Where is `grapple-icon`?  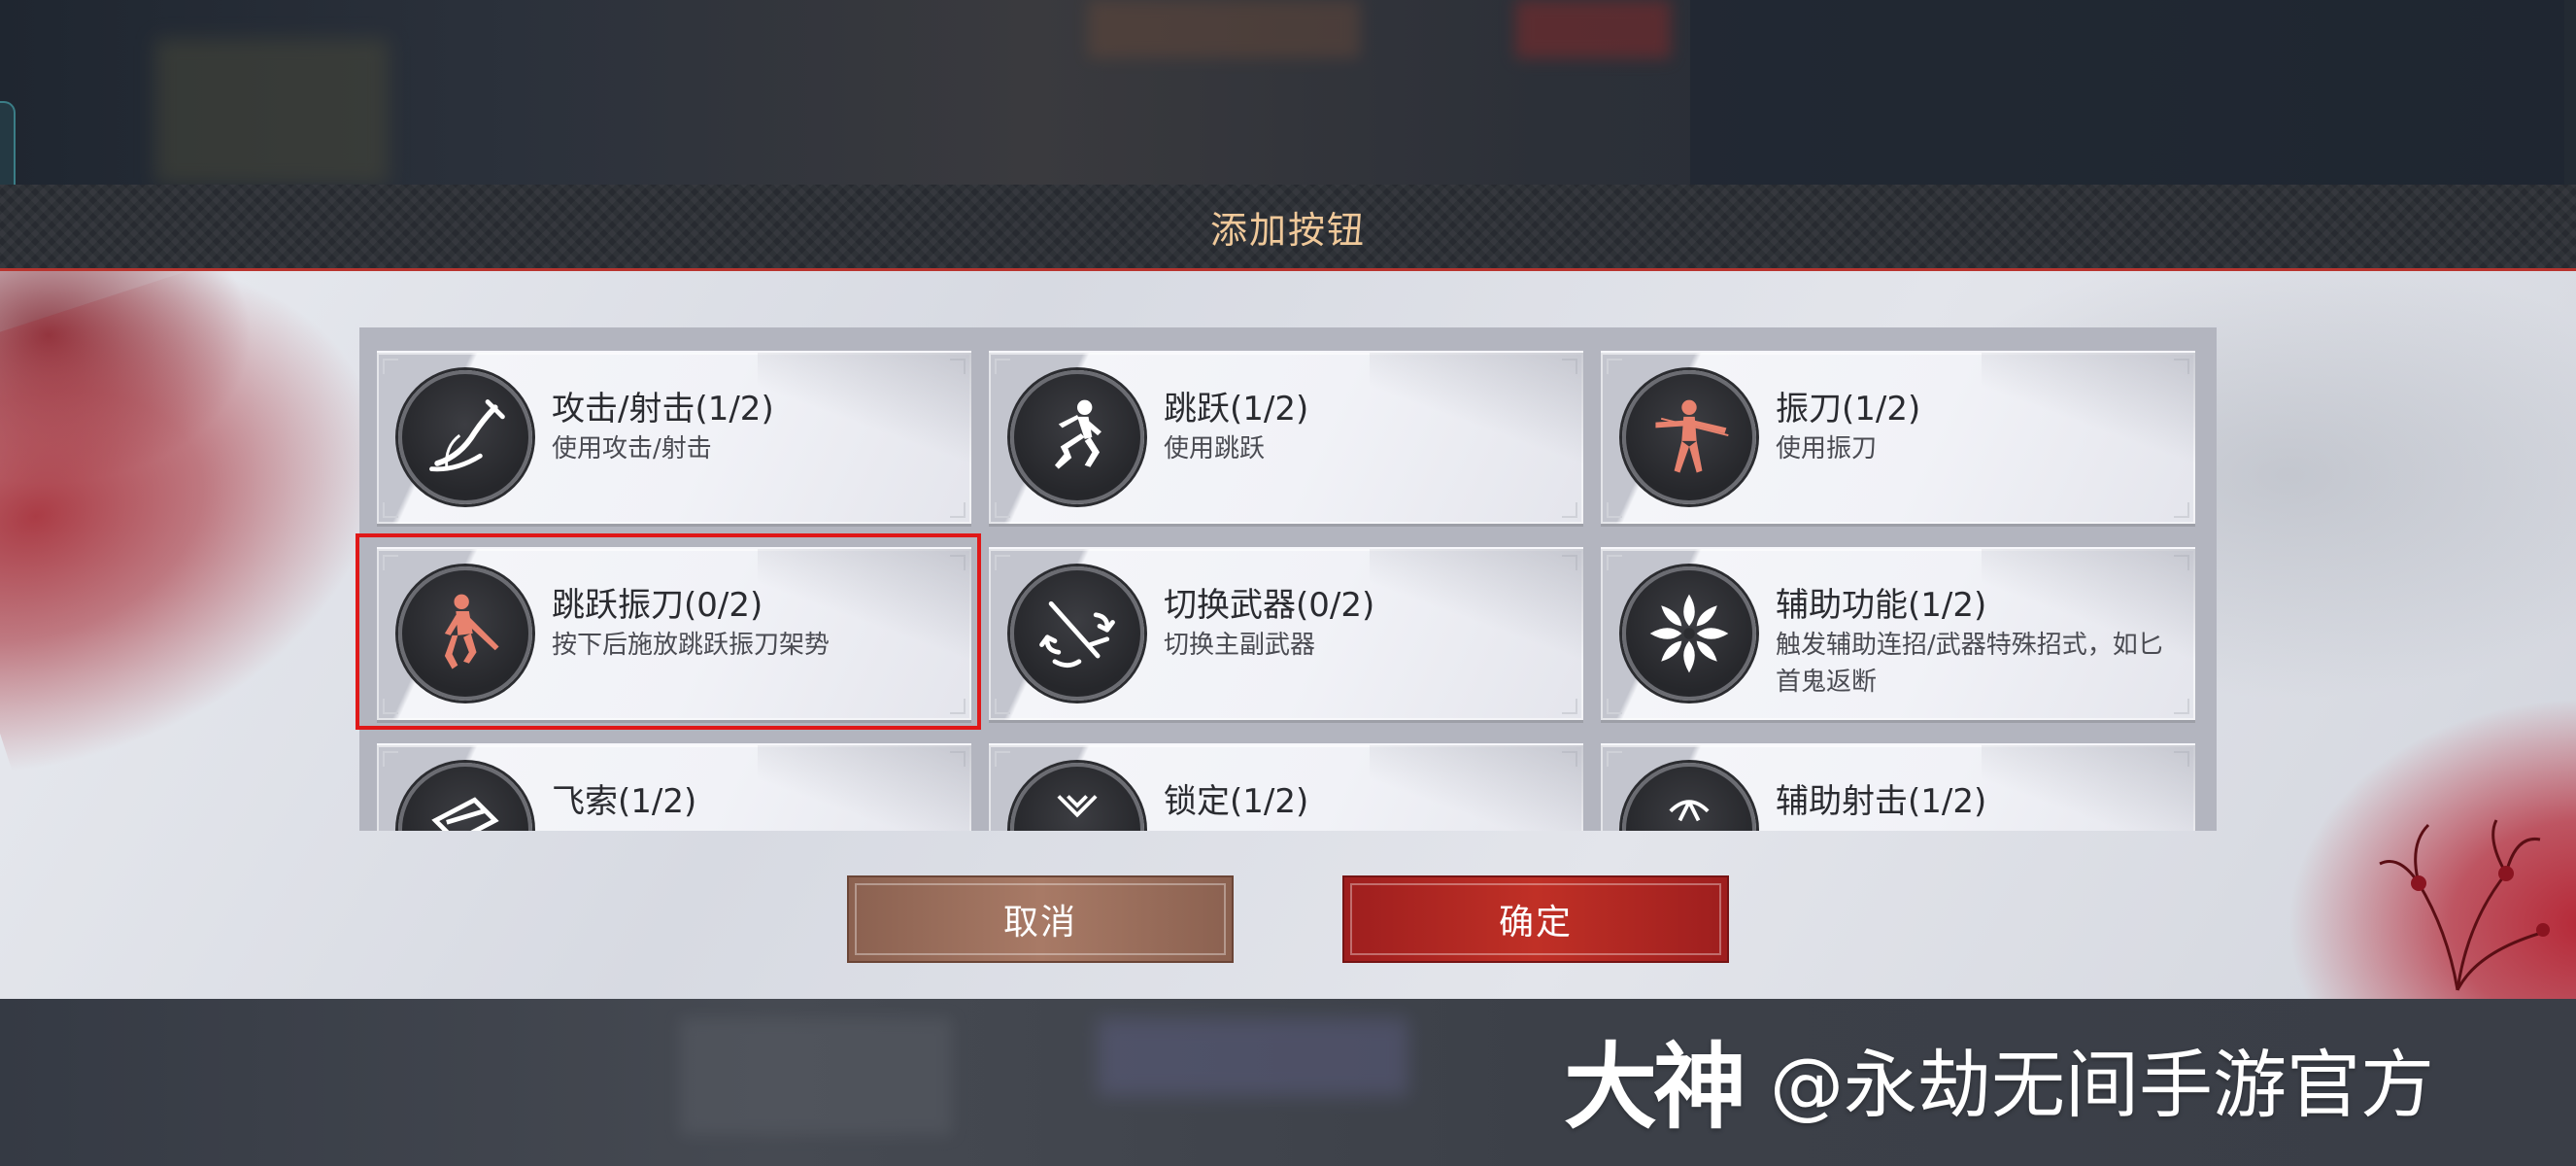
grapple-icon is located at coordinates (465, 797).